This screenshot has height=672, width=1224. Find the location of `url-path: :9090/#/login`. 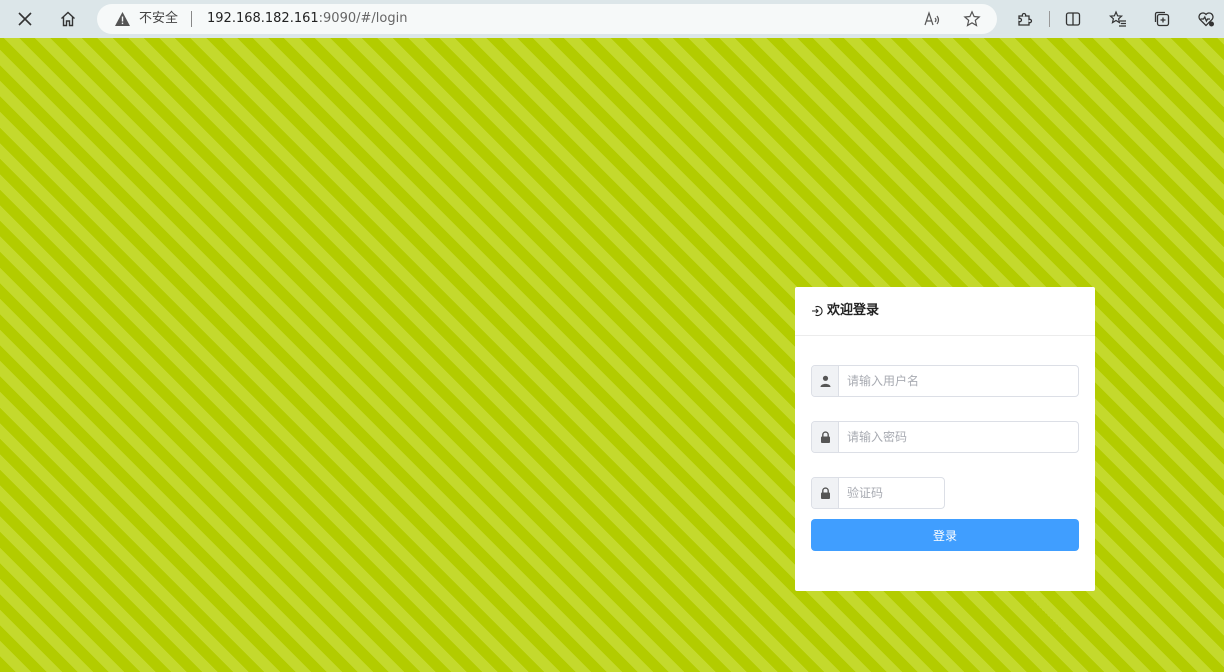

url-path: :9090/#/login is located at coordinates (363, 18).